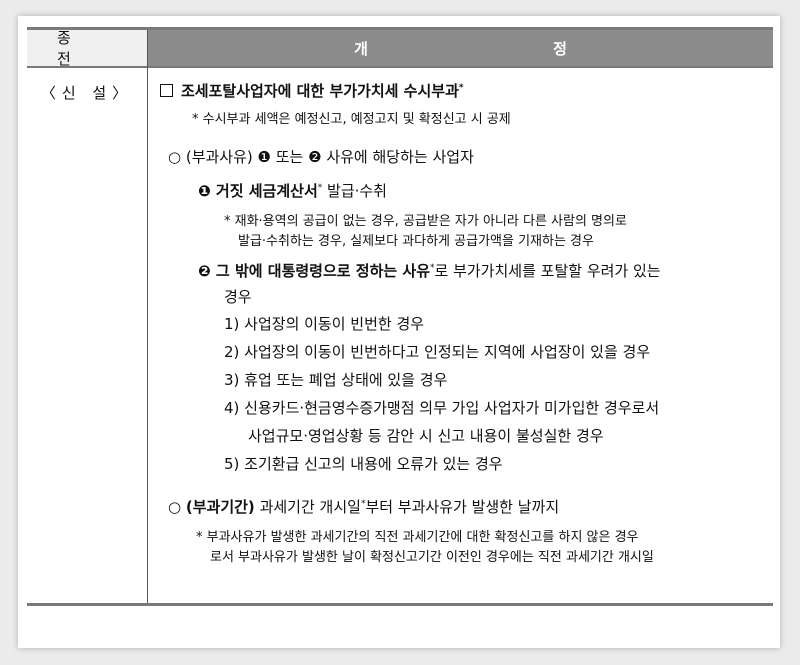  What do you see at coordinates (354, 191) in the screenshot?
I see `reason-1-tail: 발급·수취` at bounding box center [354, 191].